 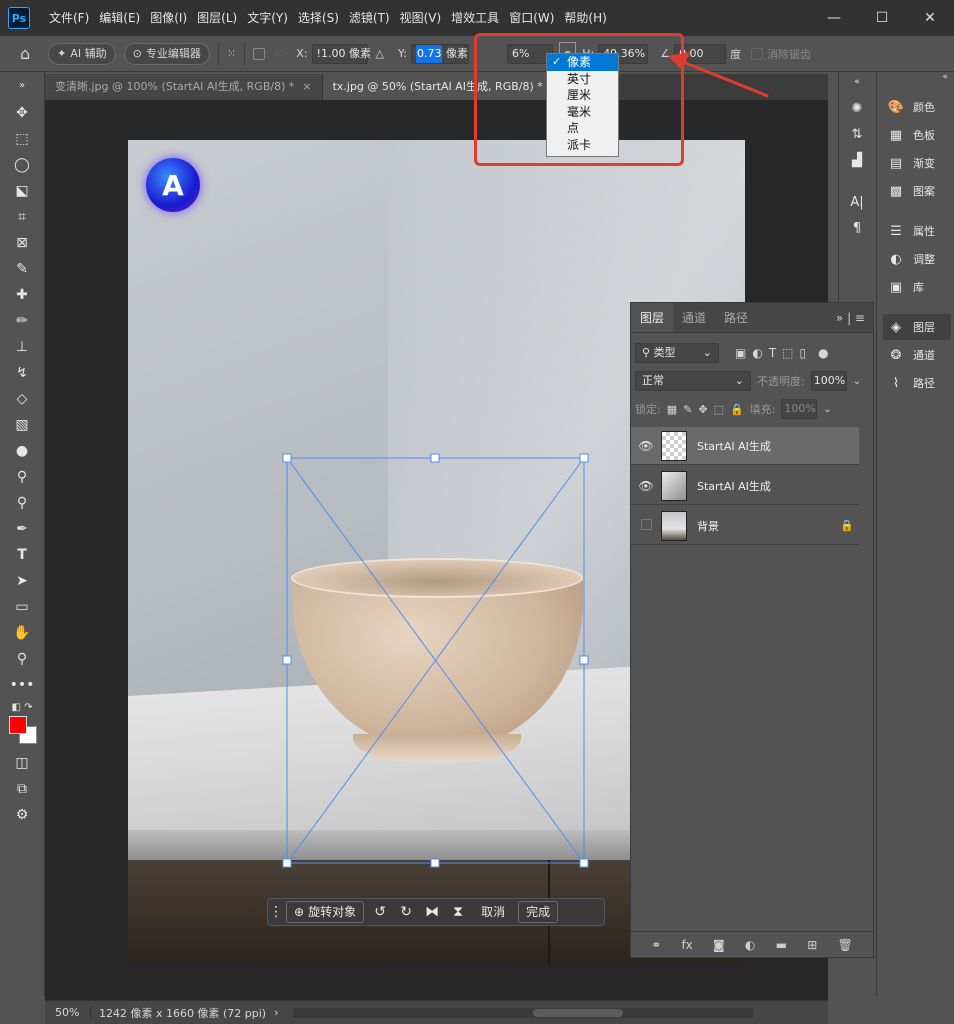 I want to click on dock-properties: ☰ 属性, so click(x=917, y=231).